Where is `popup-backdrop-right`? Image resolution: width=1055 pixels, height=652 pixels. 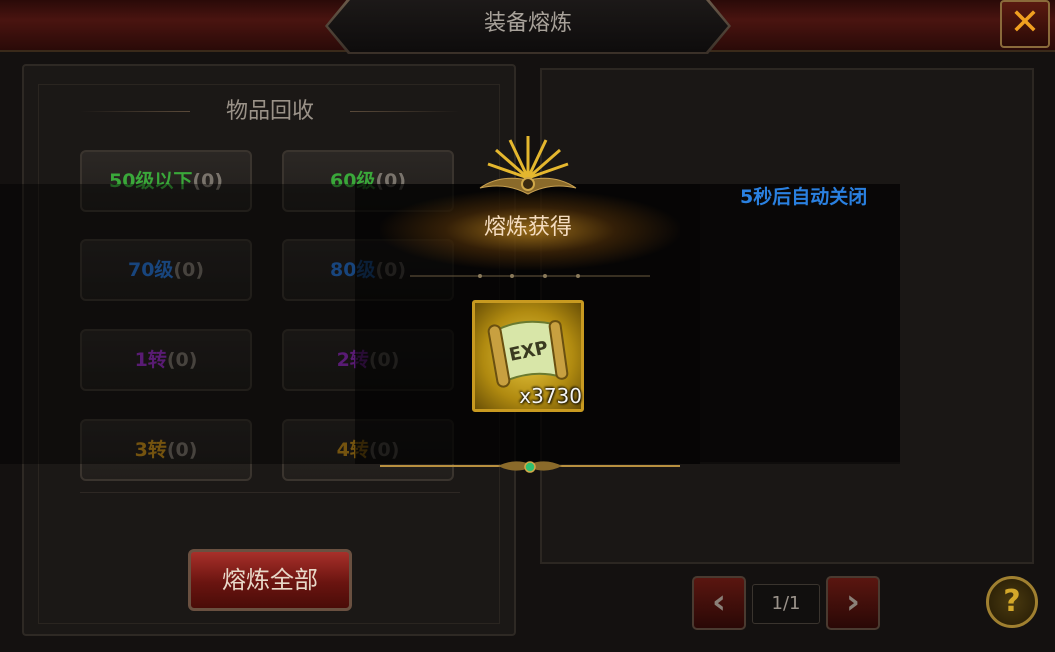
popup-backdrop-right is located at coordinates (800, 323).